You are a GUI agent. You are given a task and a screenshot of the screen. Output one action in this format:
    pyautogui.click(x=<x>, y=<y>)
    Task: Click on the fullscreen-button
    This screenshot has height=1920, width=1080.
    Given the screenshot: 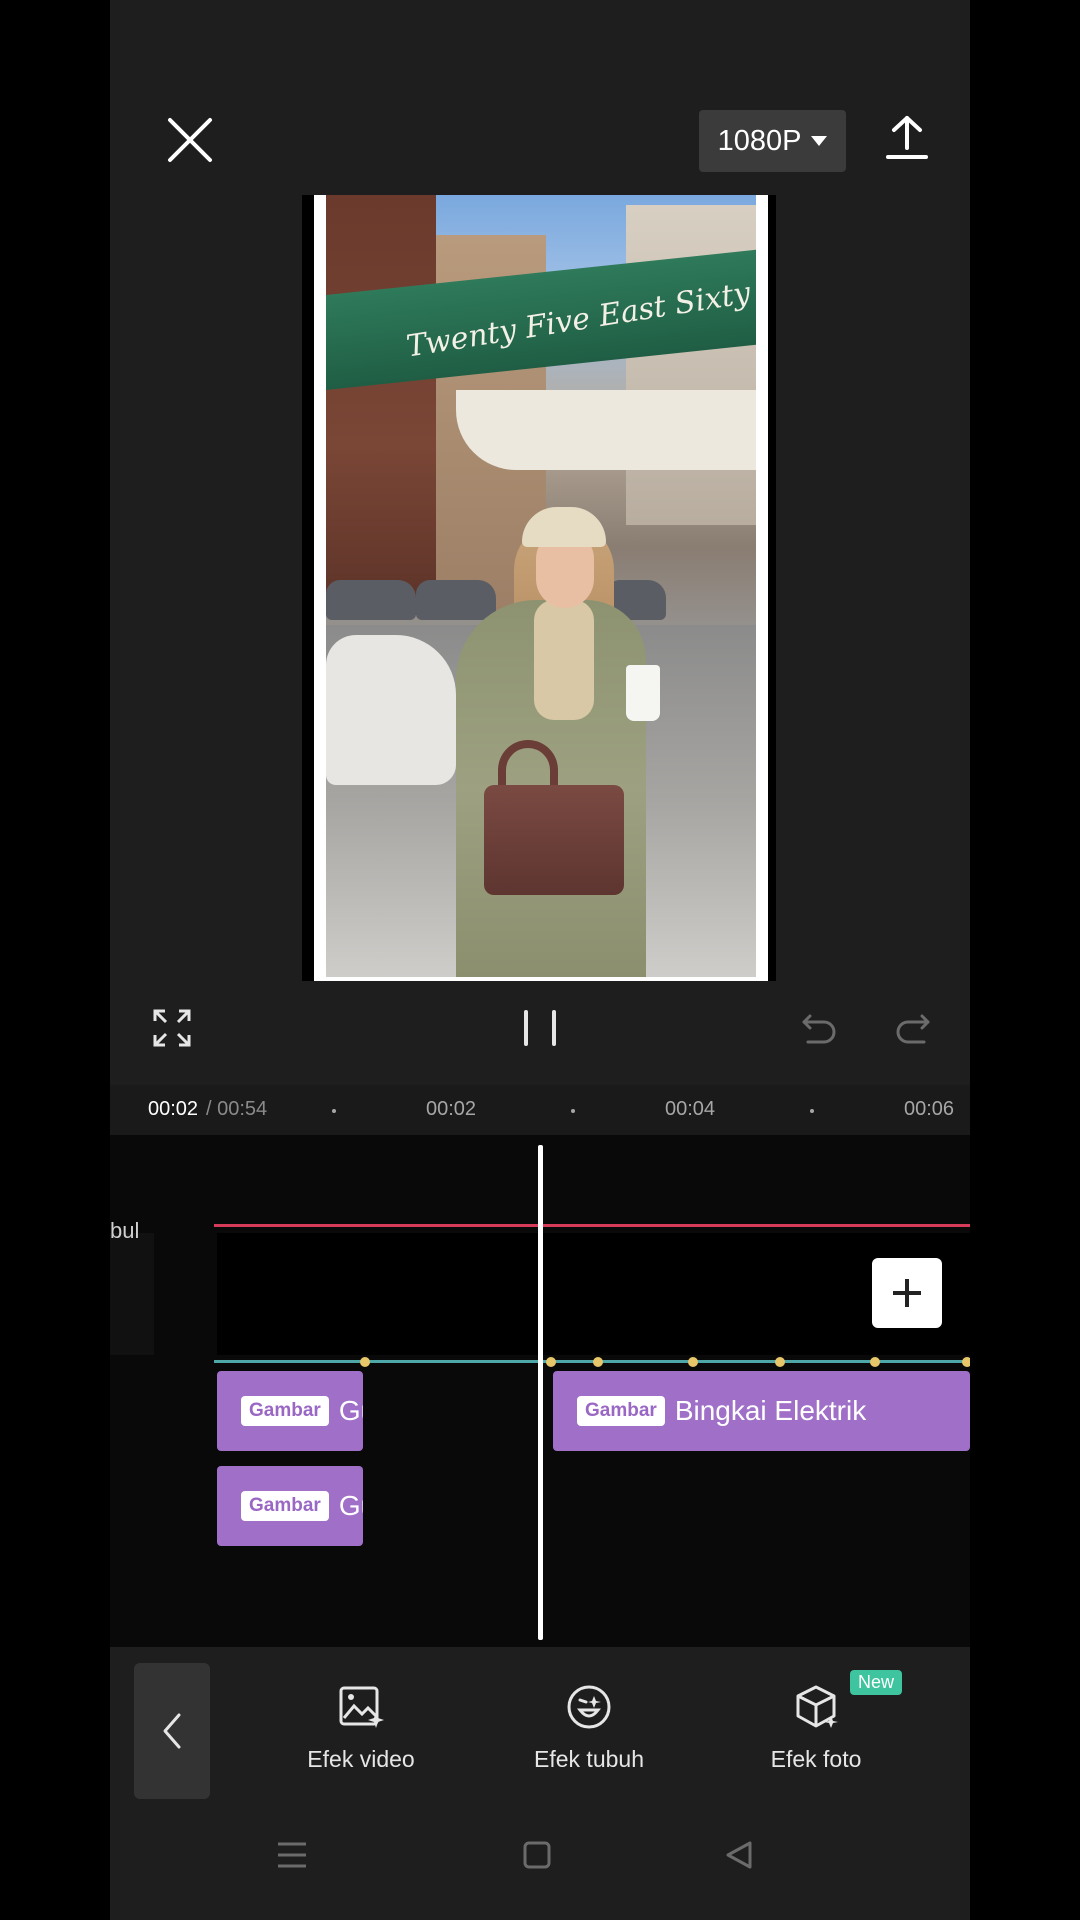 What is the action you would take?
    pyautogui.click(x=172, y=1028)
    